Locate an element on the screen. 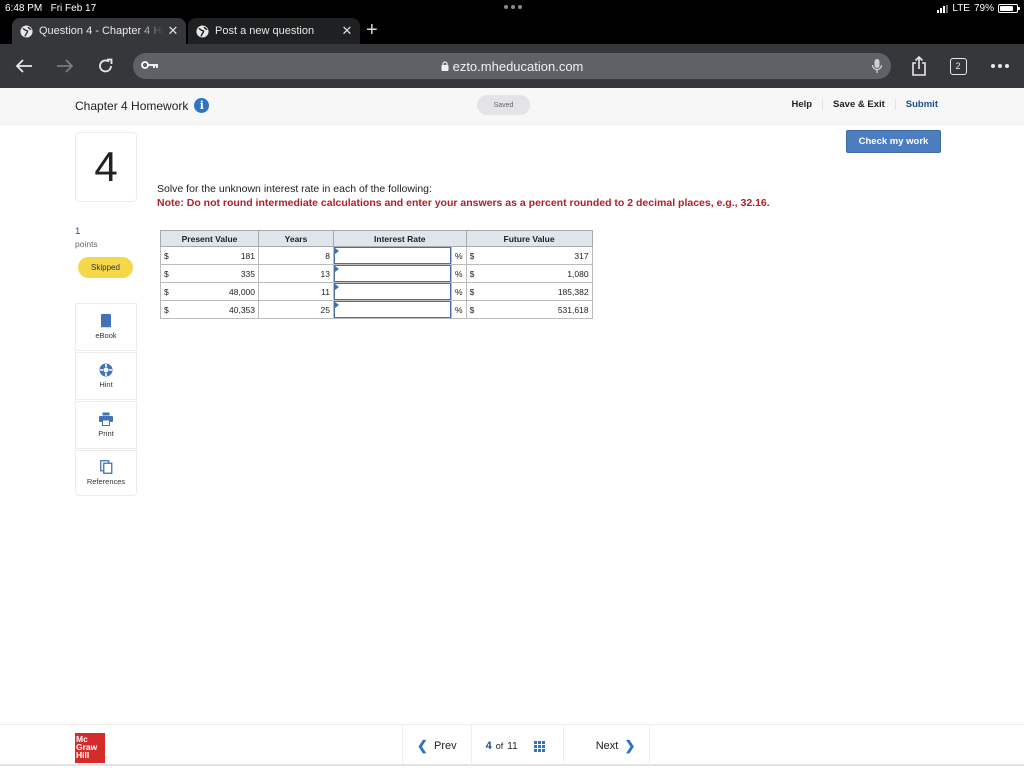 This screenshot has height=768, width=1024. share-button is located at coordinates (919, 66).